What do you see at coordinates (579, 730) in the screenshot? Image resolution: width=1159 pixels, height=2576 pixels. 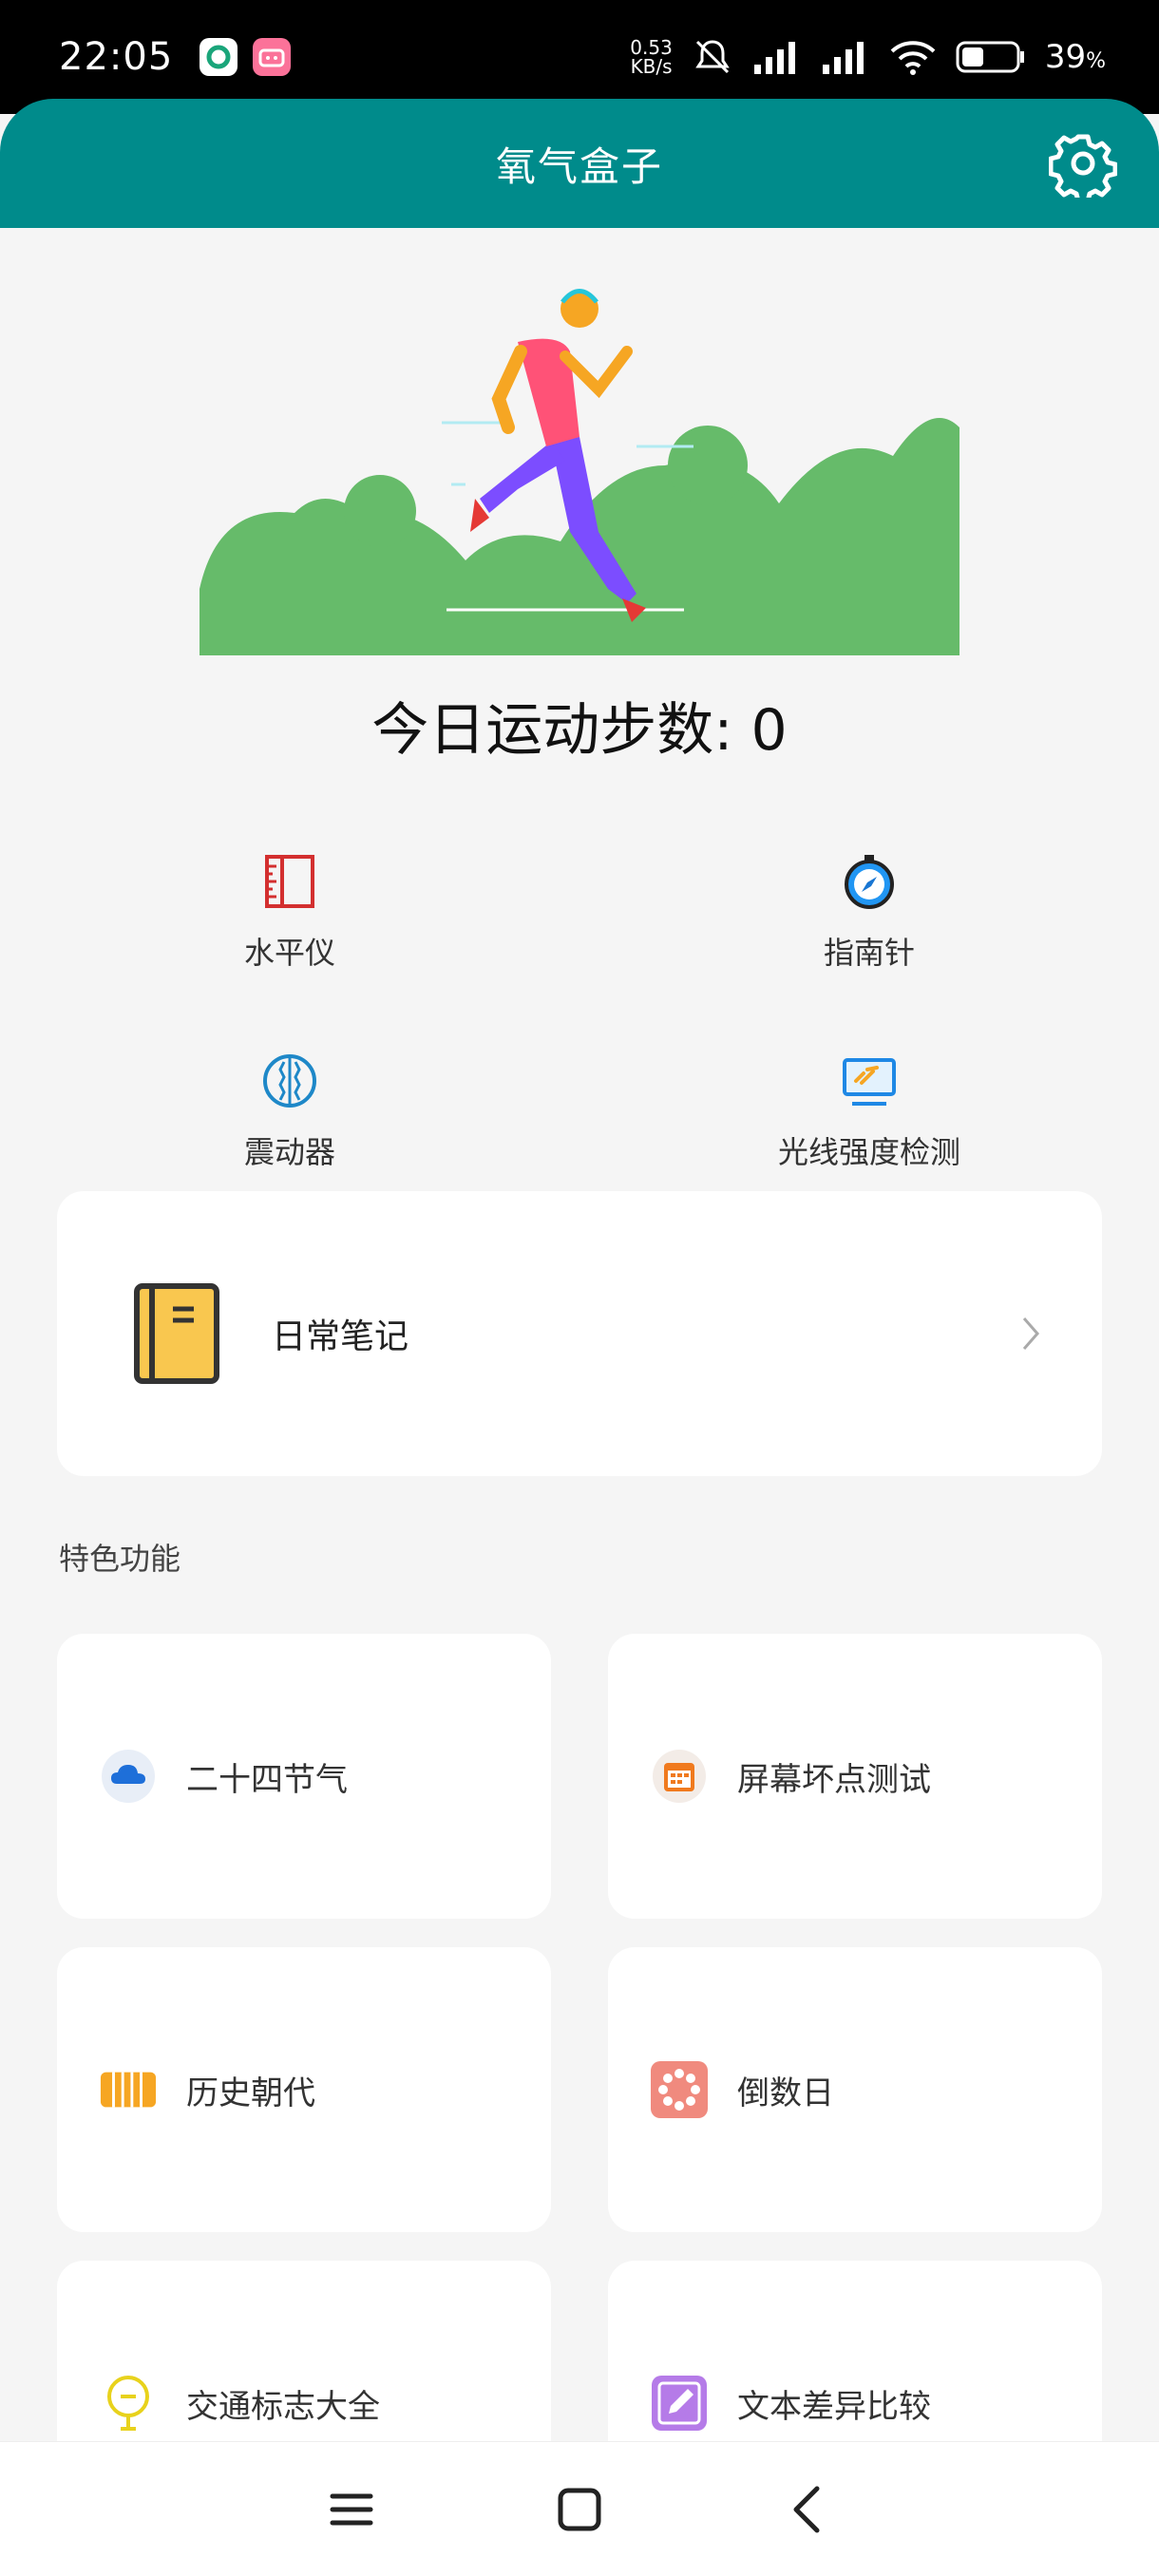 I see `step-count-text: 今日运动步数: 0` at bounding box center [579, 730].